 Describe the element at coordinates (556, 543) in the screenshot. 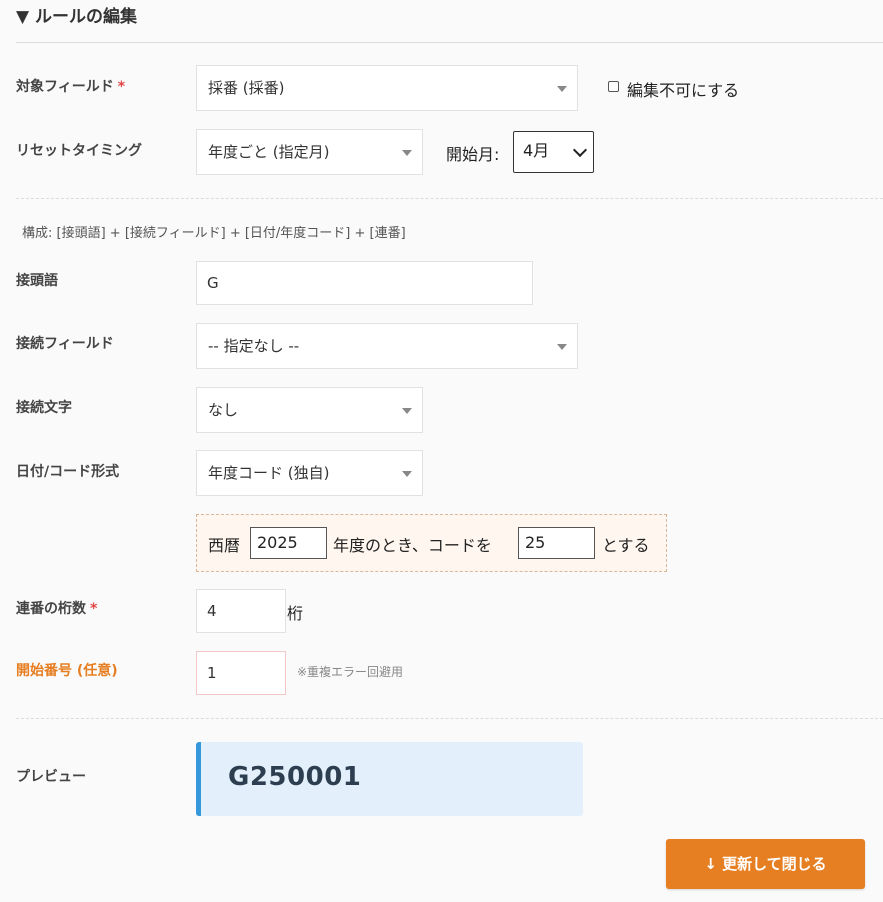

I see `fiscal-code-input: 25` at that location.